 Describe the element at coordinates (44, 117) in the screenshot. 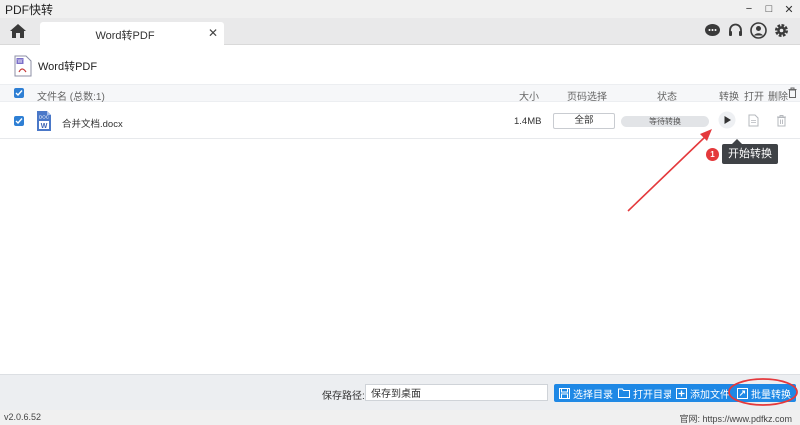

I see `file-type-label: DOC` at that location.